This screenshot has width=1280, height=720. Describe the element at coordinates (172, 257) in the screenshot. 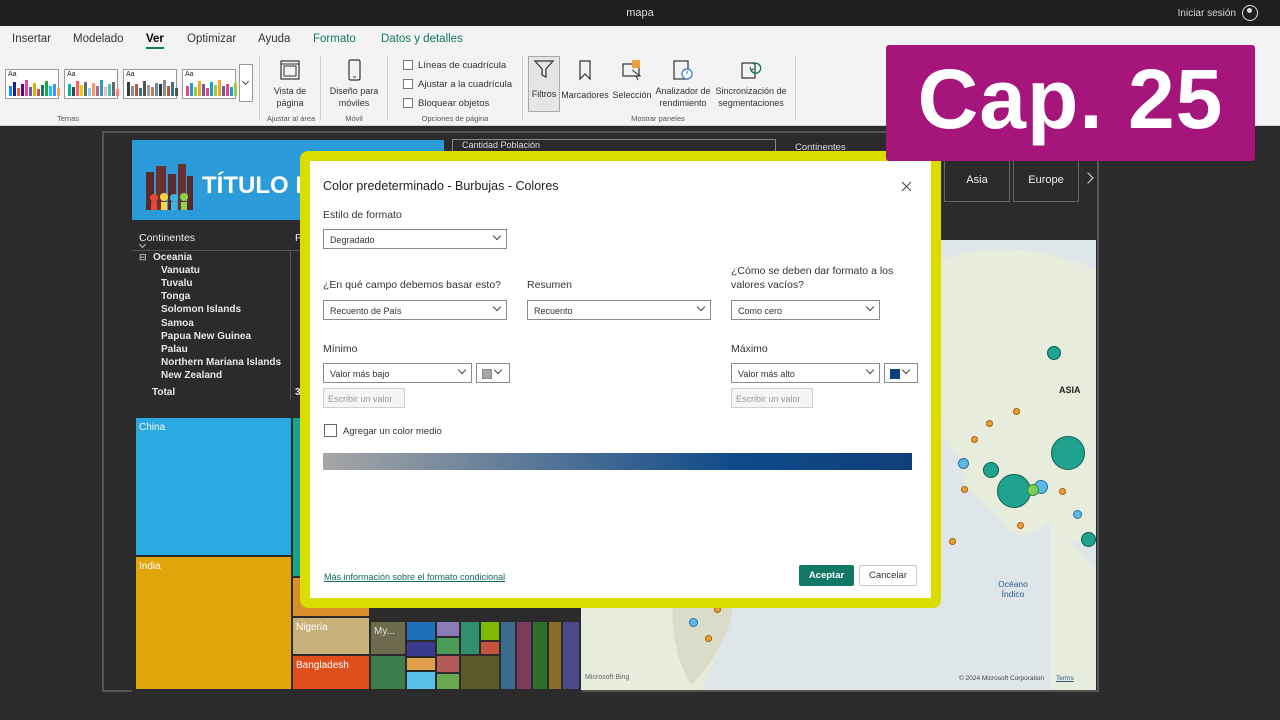

I see `group-row-oceania: Oceania` at that location.